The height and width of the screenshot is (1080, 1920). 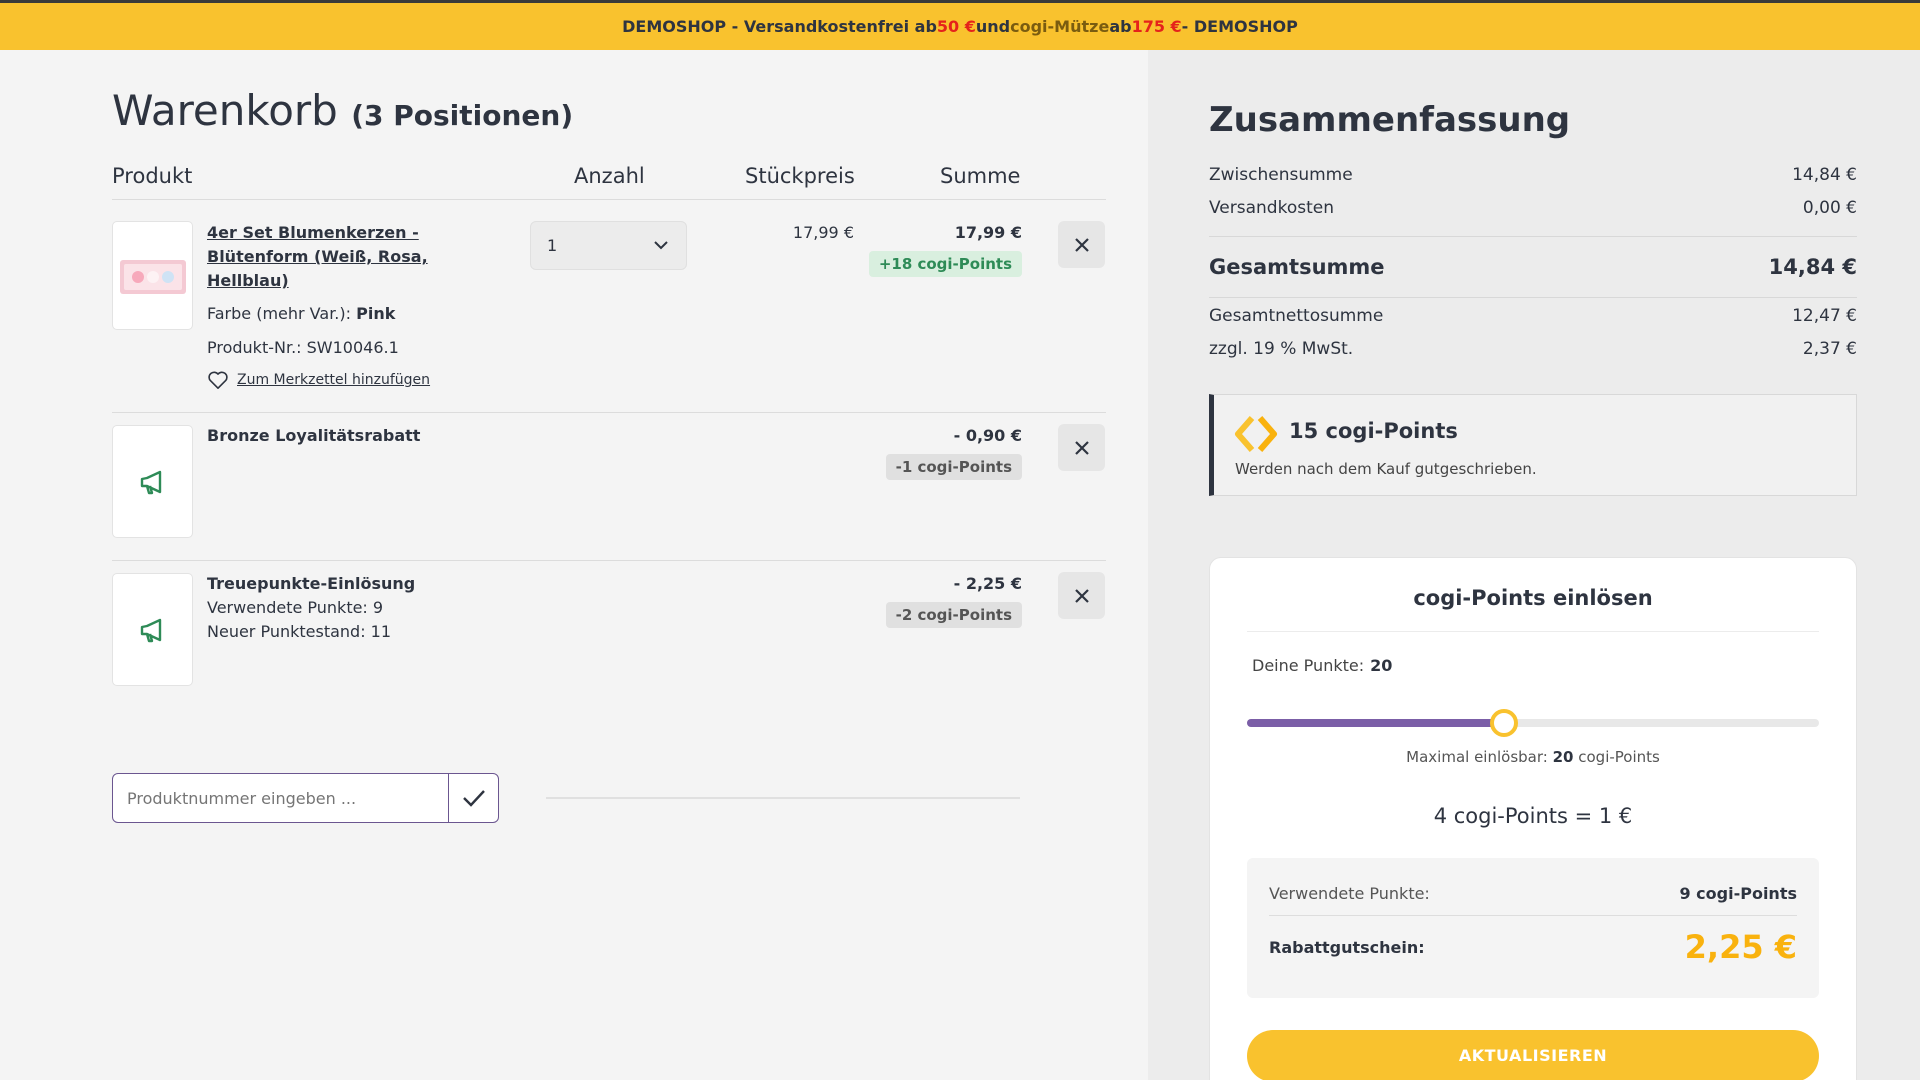 I want to click on add-to-wishlist-link: Zum Merkzettel hinzufügen, so click(x=318, y=380).